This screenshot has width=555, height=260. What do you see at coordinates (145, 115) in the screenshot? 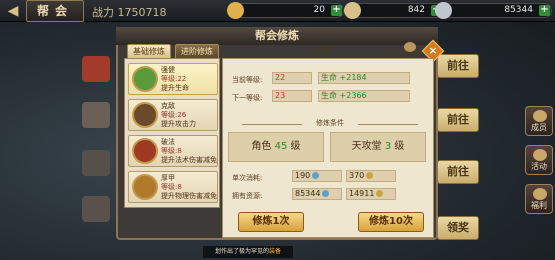
I see `attack-skill-icon` at bounding box center [145, 115].